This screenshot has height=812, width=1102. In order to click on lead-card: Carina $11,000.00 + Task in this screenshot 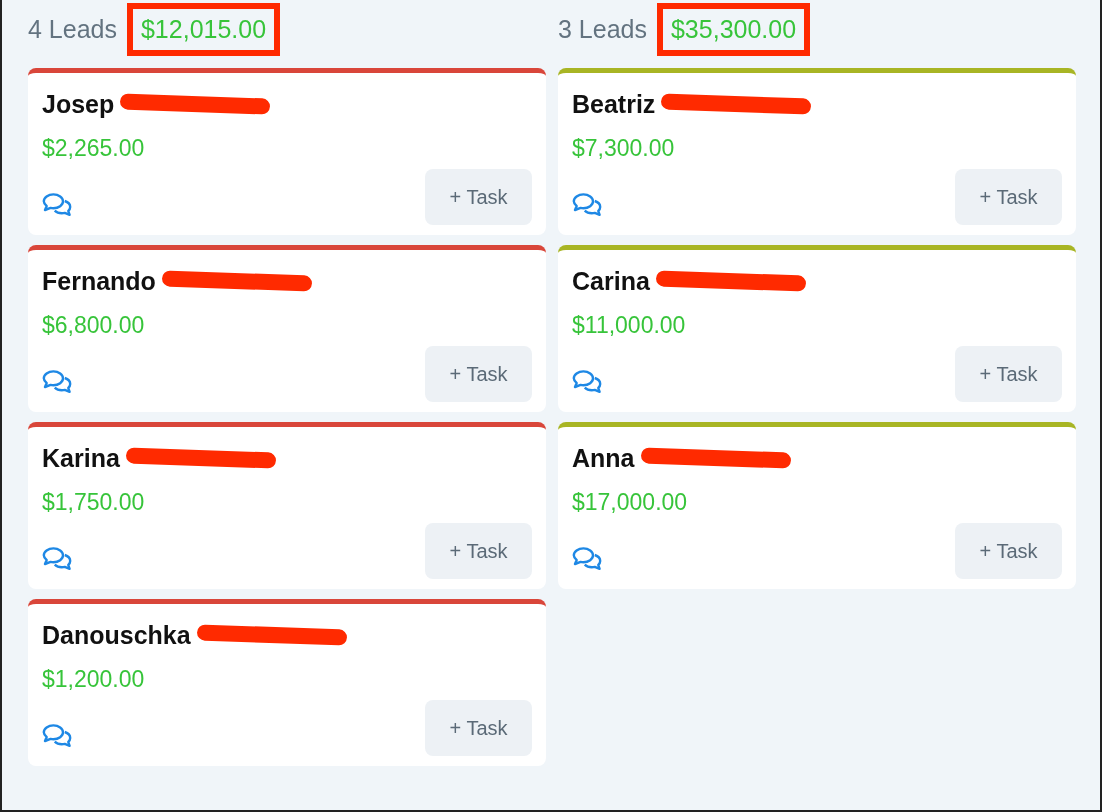, I will do `click(817, 328)`.